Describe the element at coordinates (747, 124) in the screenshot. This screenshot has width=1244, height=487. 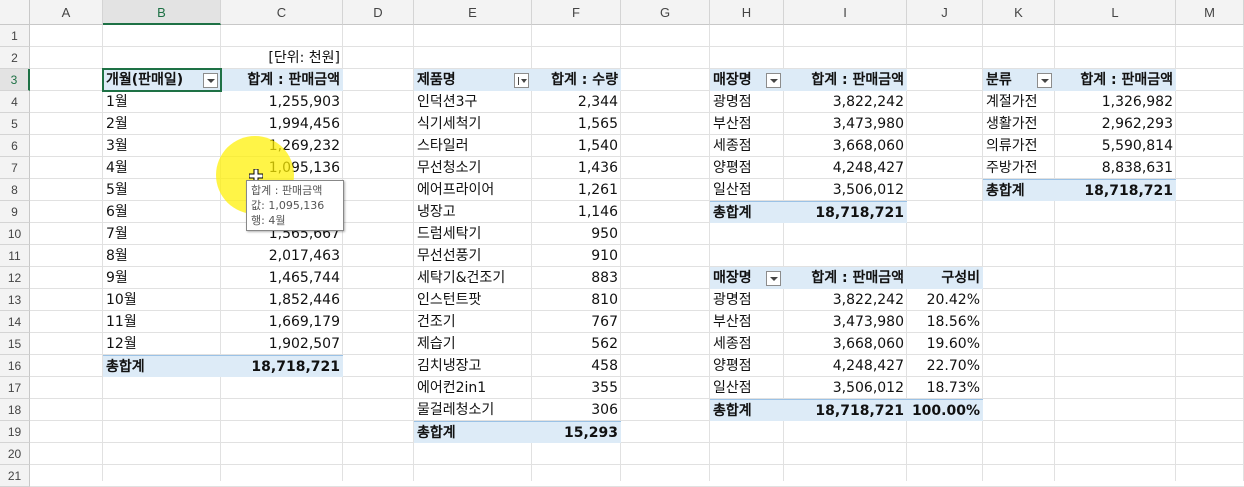
I see `pivot_store-cell: 부산점` at that location.